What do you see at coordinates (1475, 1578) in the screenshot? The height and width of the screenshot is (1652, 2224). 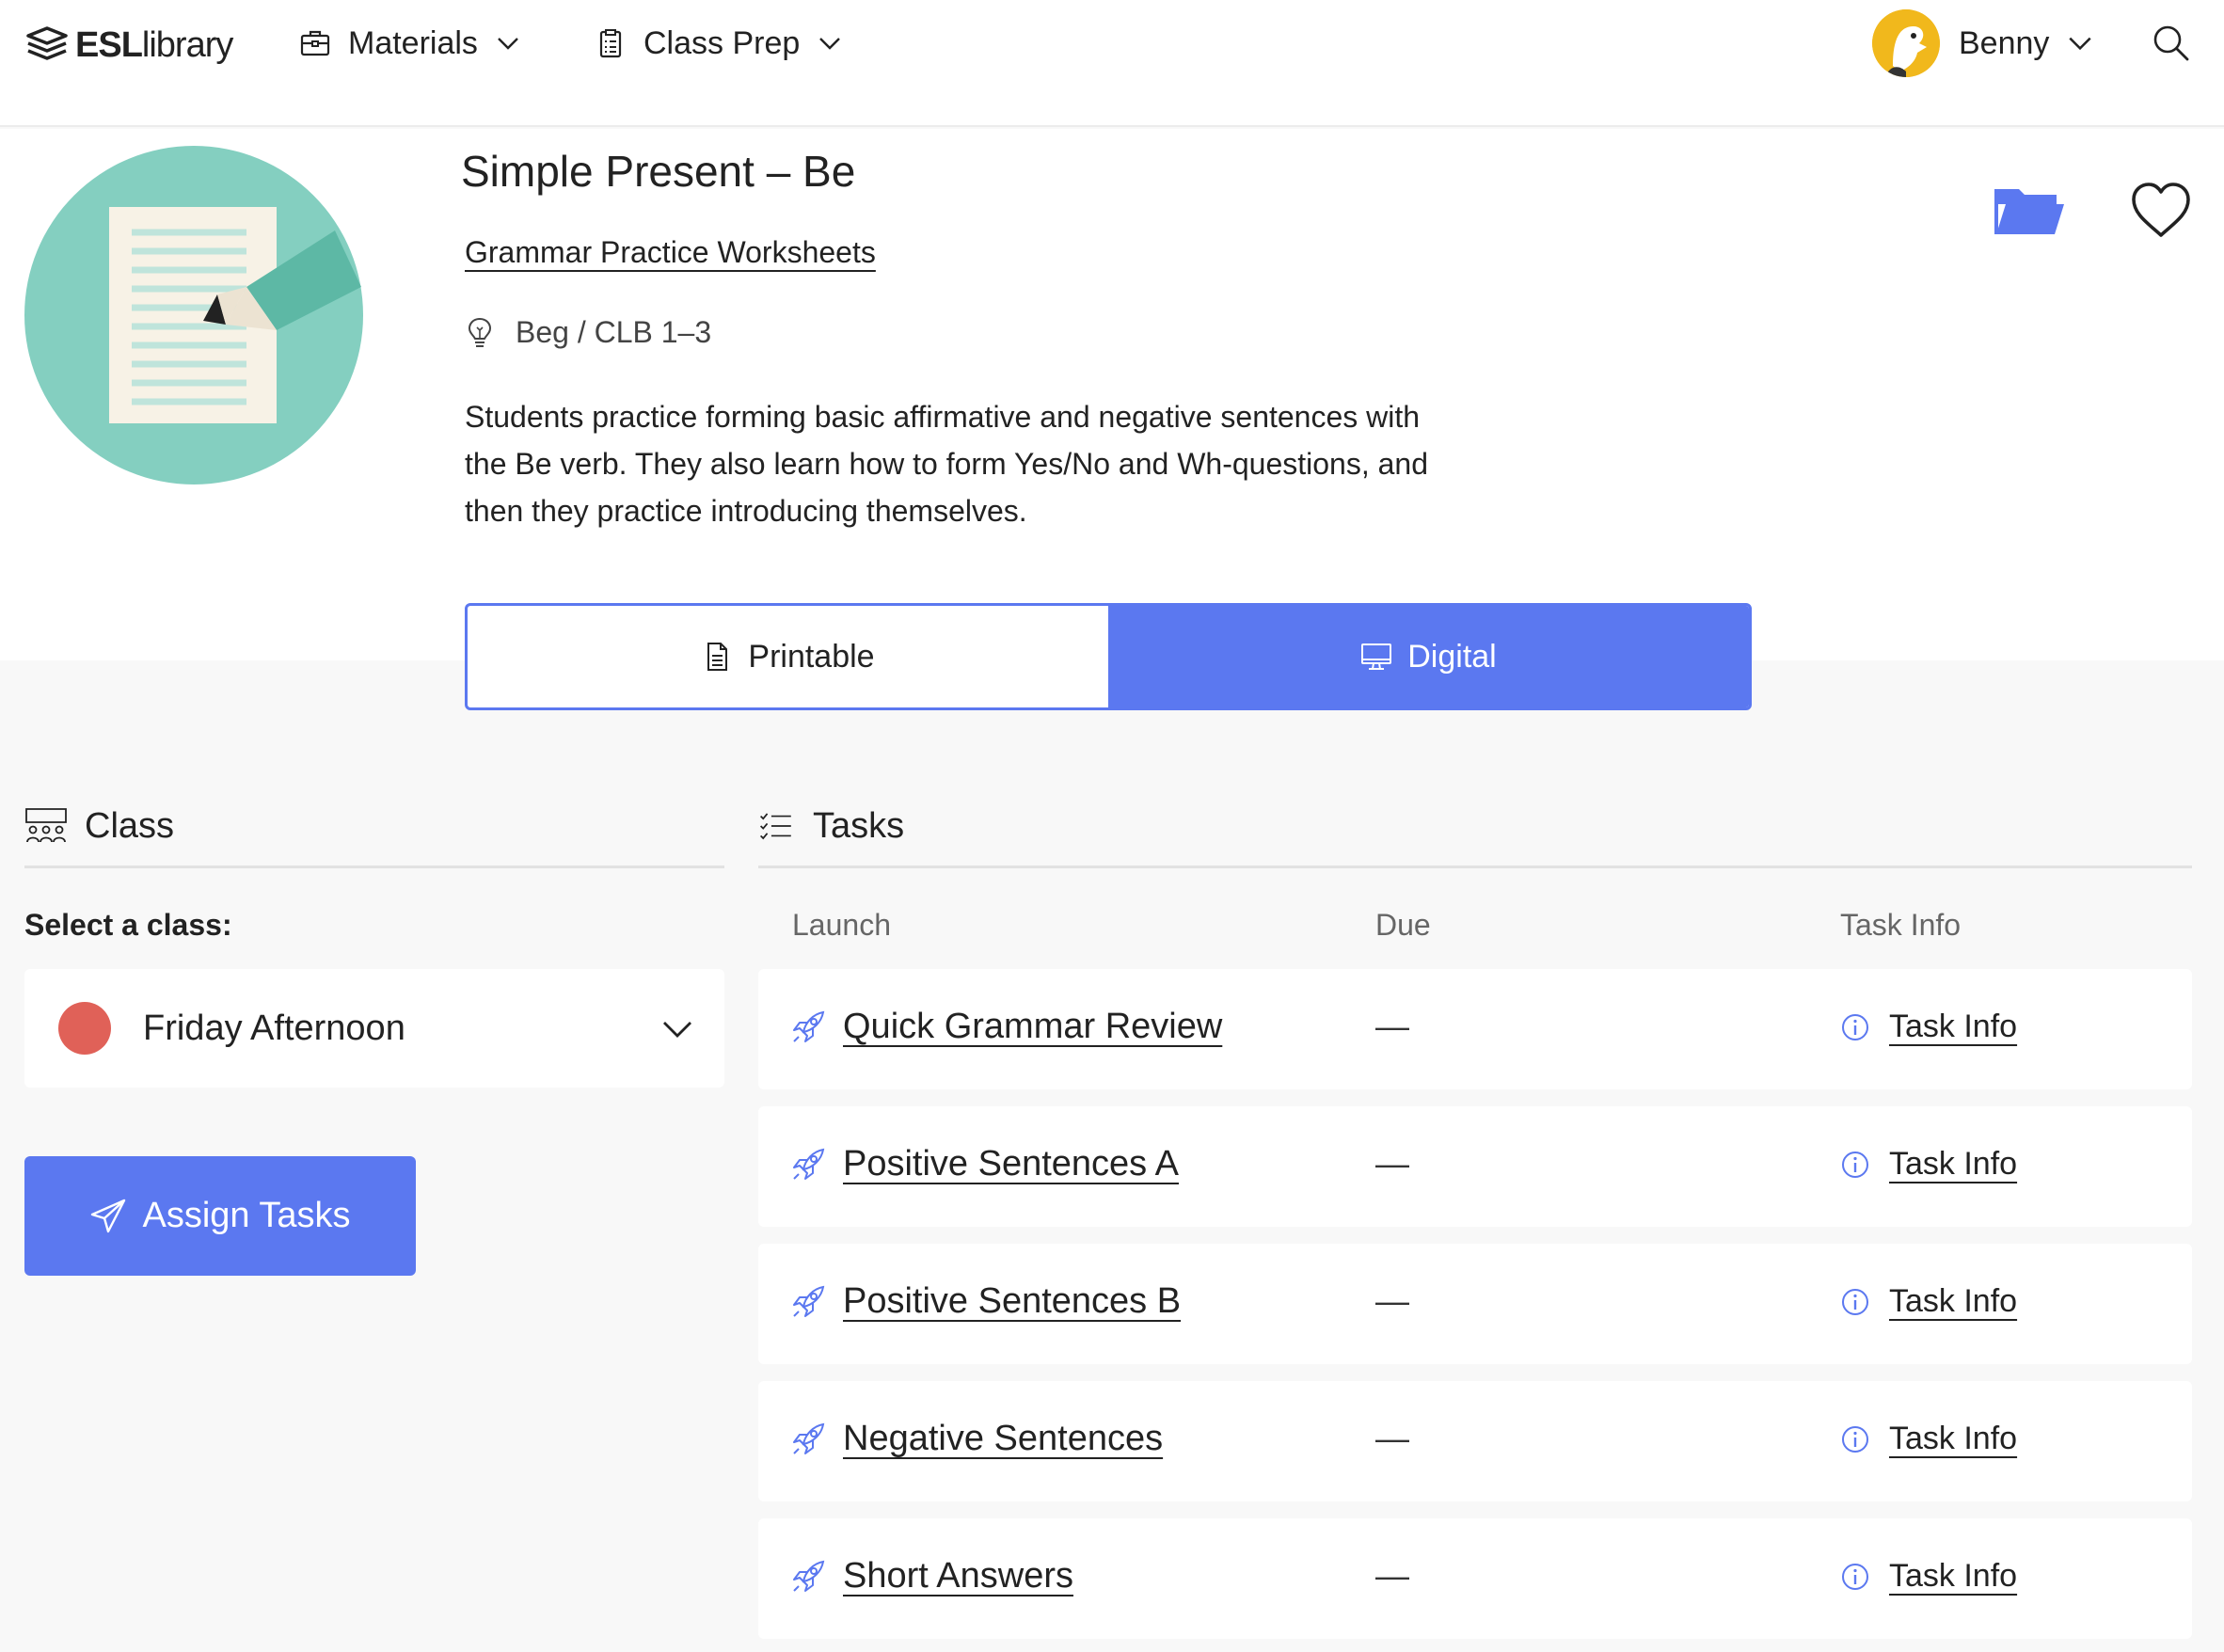 I see `task-row: Short Answers — Task Info` at bounding box center [1475, 1578].